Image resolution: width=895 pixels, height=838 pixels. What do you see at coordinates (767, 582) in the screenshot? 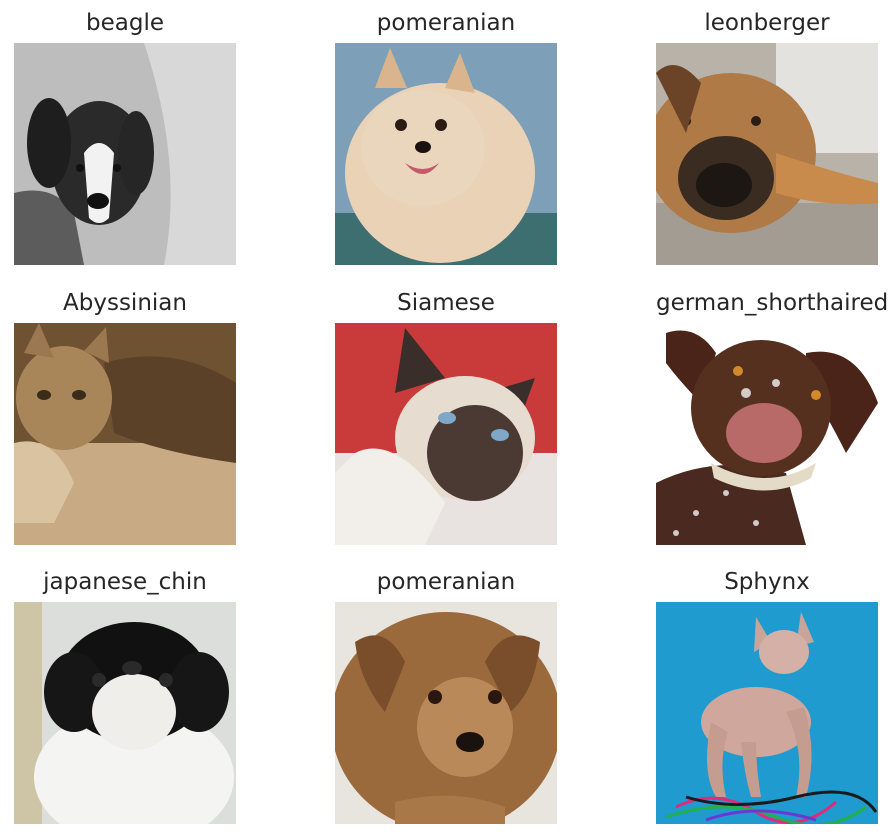
I see `image-label: Sphynx` at bounding box center [767, 582].